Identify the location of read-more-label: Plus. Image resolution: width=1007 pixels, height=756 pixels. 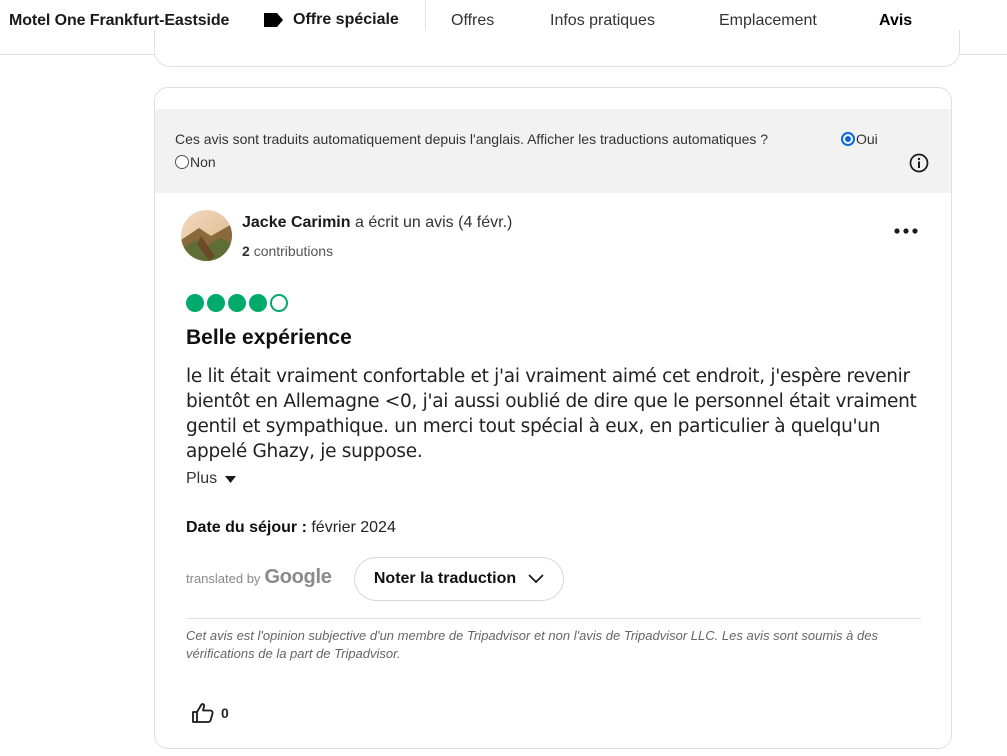
(202, 478).